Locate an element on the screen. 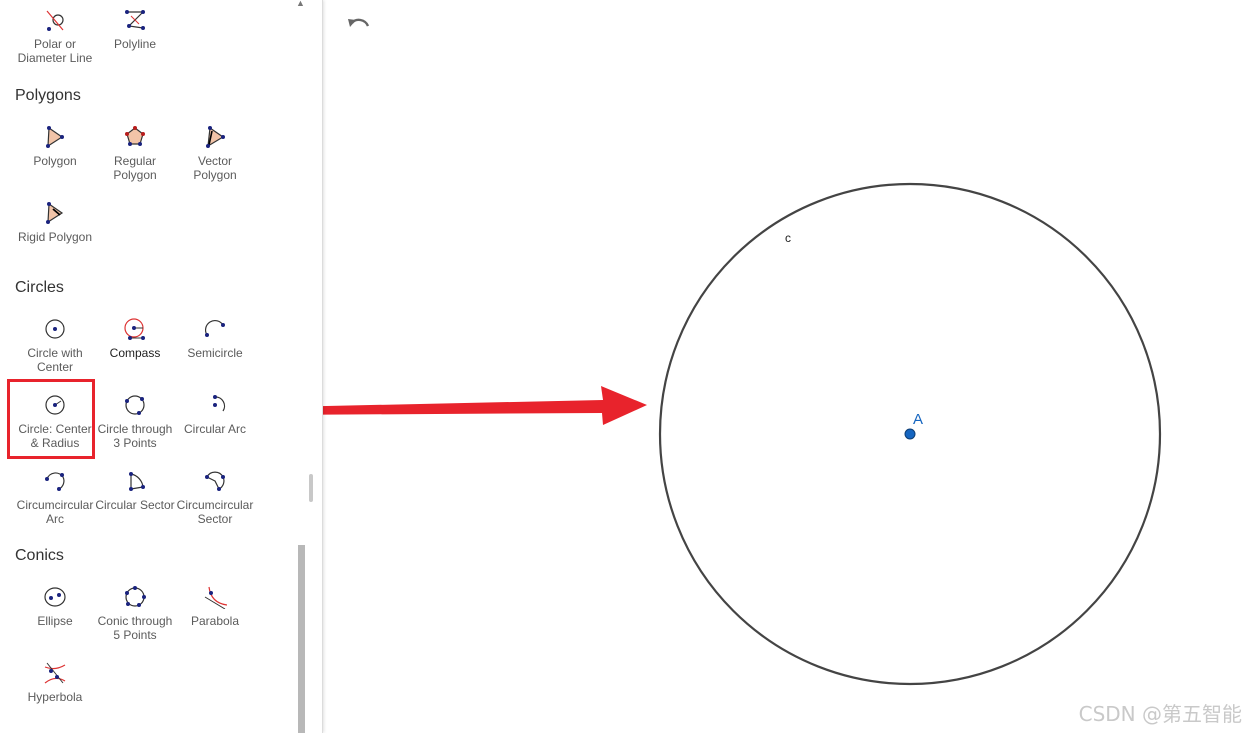  circular-arc-icon is located at coordinates (219, 403).